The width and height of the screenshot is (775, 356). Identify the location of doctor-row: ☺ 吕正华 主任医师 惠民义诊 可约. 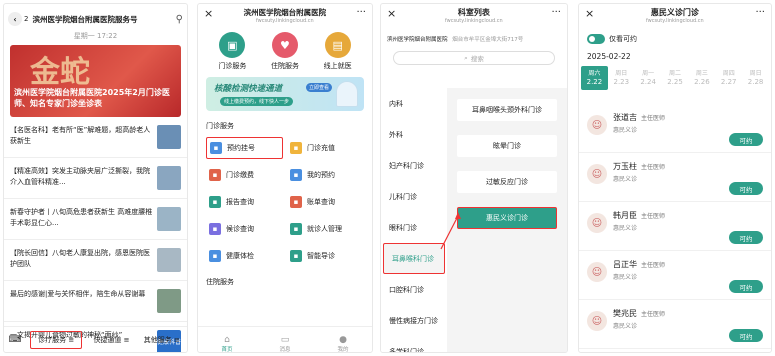
(675, 275).